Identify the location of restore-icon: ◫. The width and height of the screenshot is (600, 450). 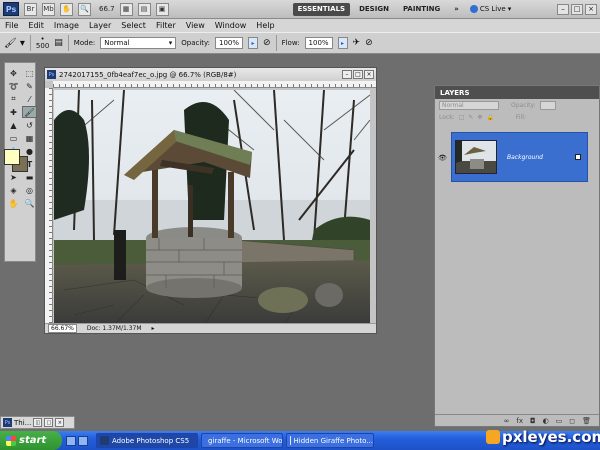
(38, 422).